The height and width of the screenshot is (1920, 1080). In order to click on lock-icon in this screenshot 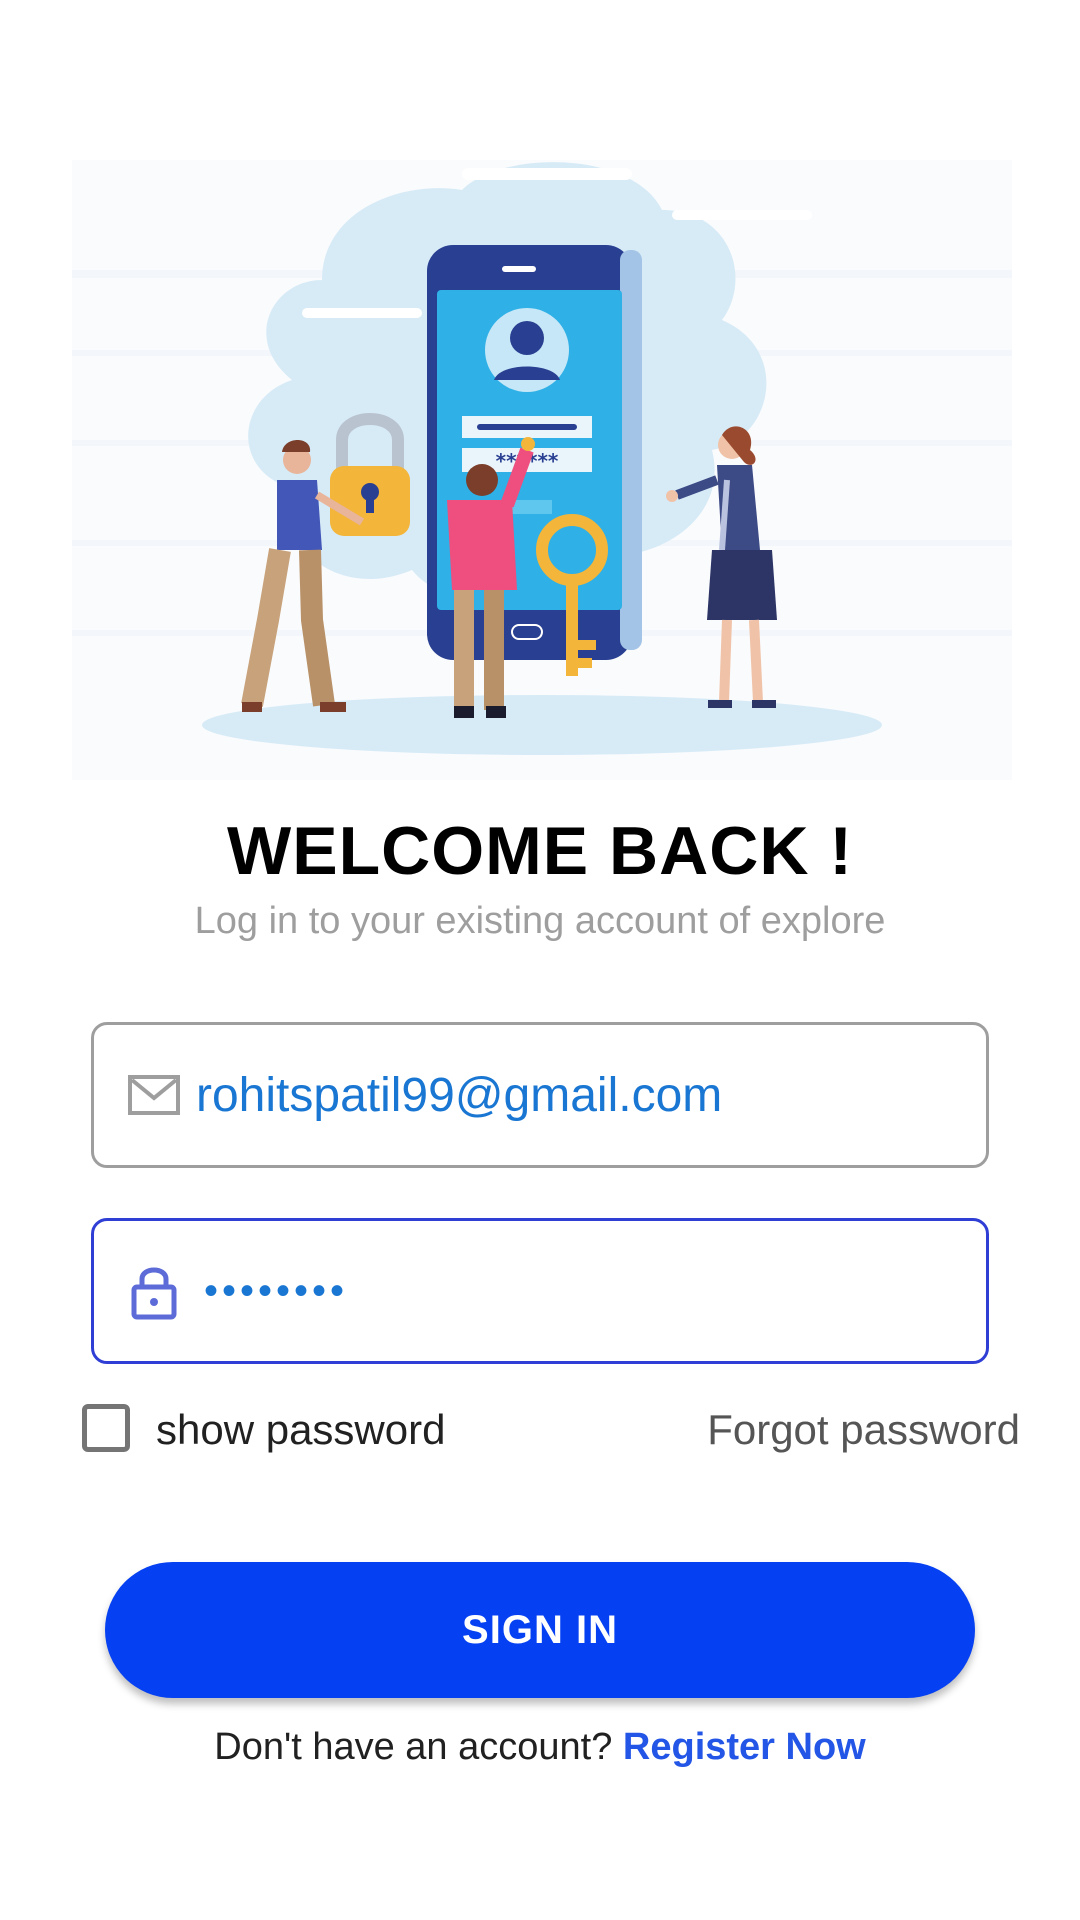, I will do `click(154, 1291)`.